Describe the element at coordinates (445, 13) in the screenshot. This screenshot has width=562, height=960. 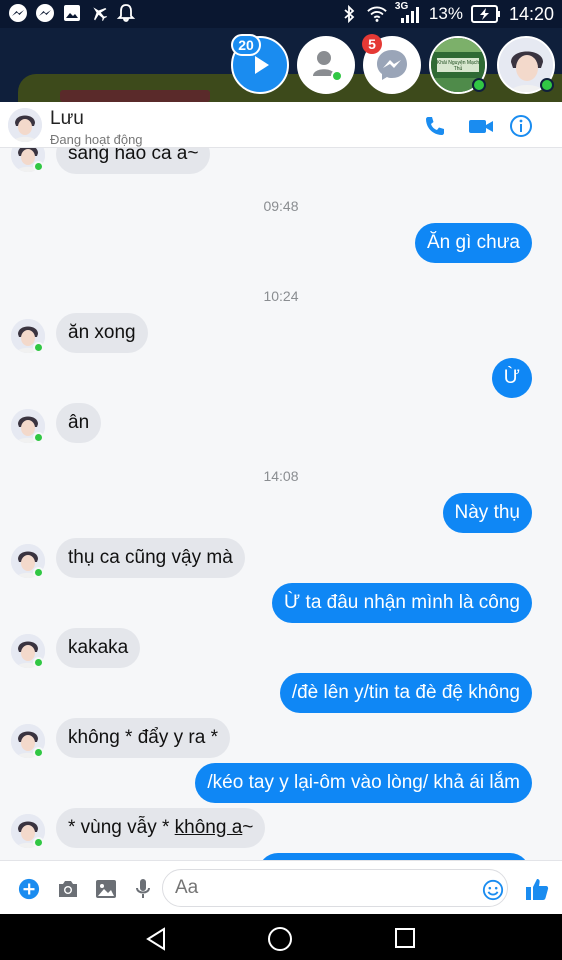
I see `battery-percent: 13%` at that location.